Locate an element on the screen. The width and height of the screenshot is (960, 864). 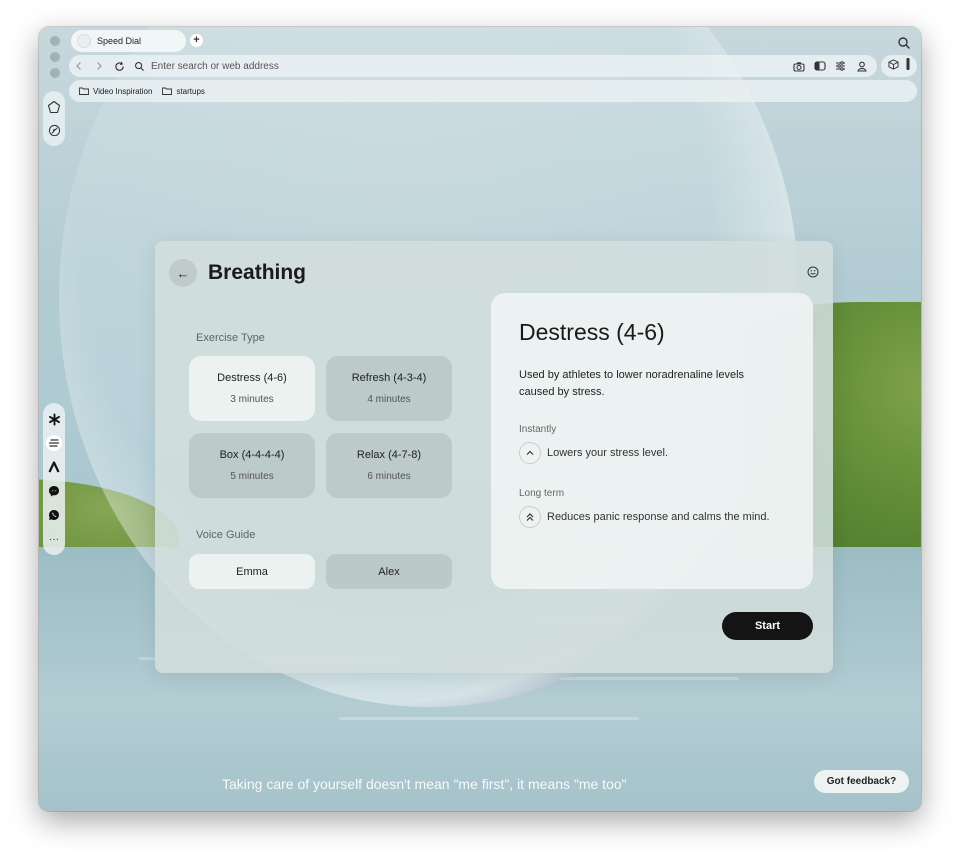
detail-title: Destress (4-6) is located at coordinates (592, 332).